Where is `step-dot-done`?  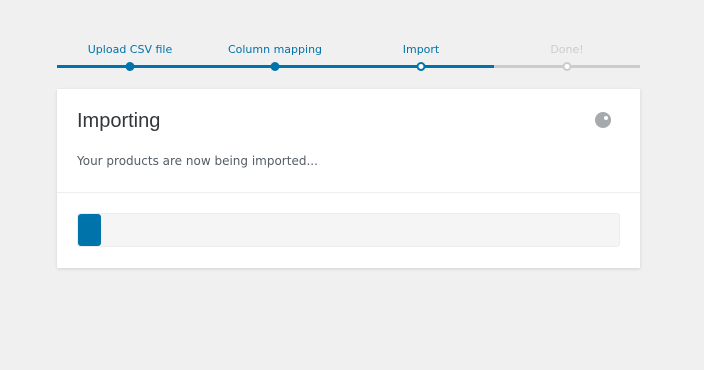 step-dot-done is located at coordinates (567, 66).